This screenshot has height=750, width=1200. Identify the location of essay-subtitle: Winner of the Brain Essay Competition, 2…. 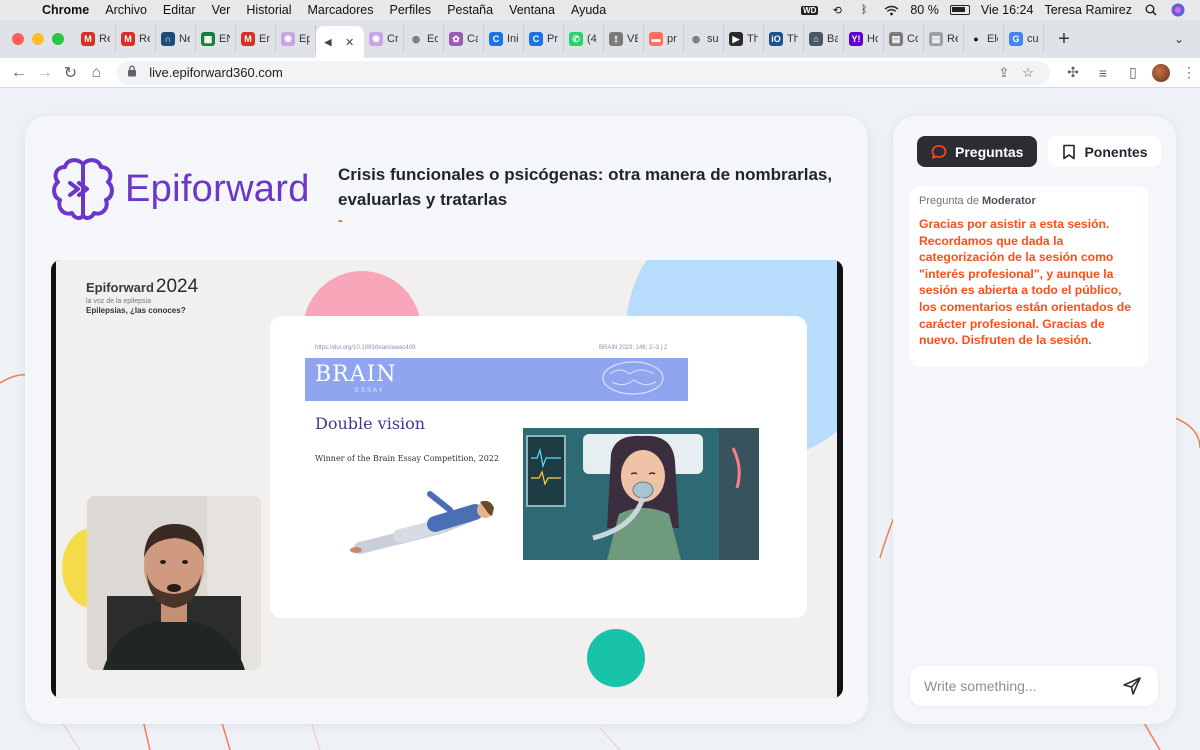
(407, 458).